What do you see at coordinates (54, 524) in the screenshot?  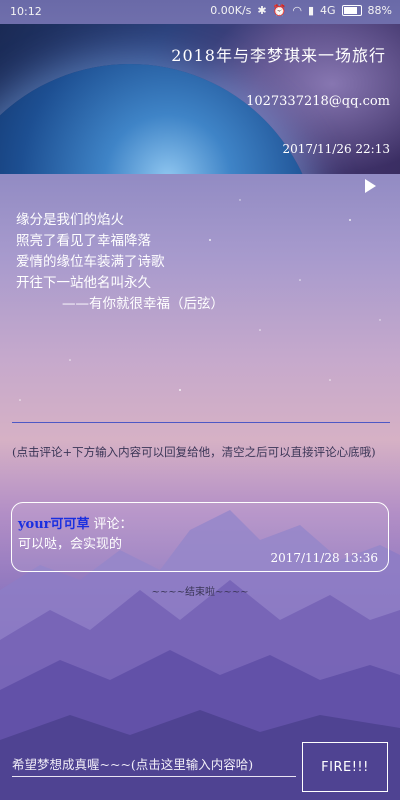 I see `comment-user: your可可草` at bounding box center [54, 524].